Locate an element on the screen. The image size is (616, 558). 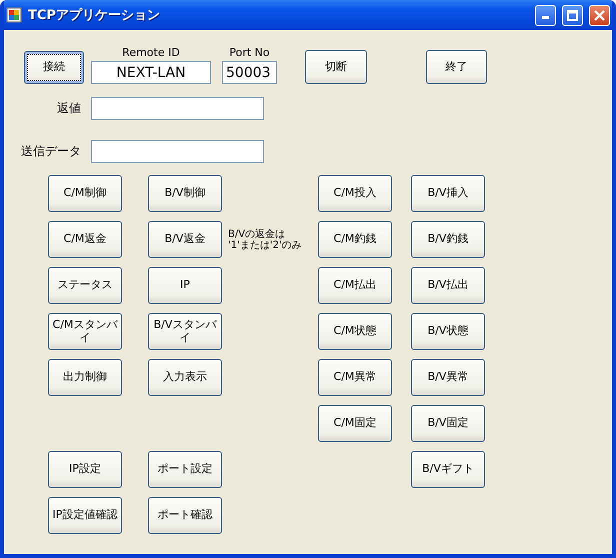
command-button: C/M釣銭 is located at coordinates (355, 239).